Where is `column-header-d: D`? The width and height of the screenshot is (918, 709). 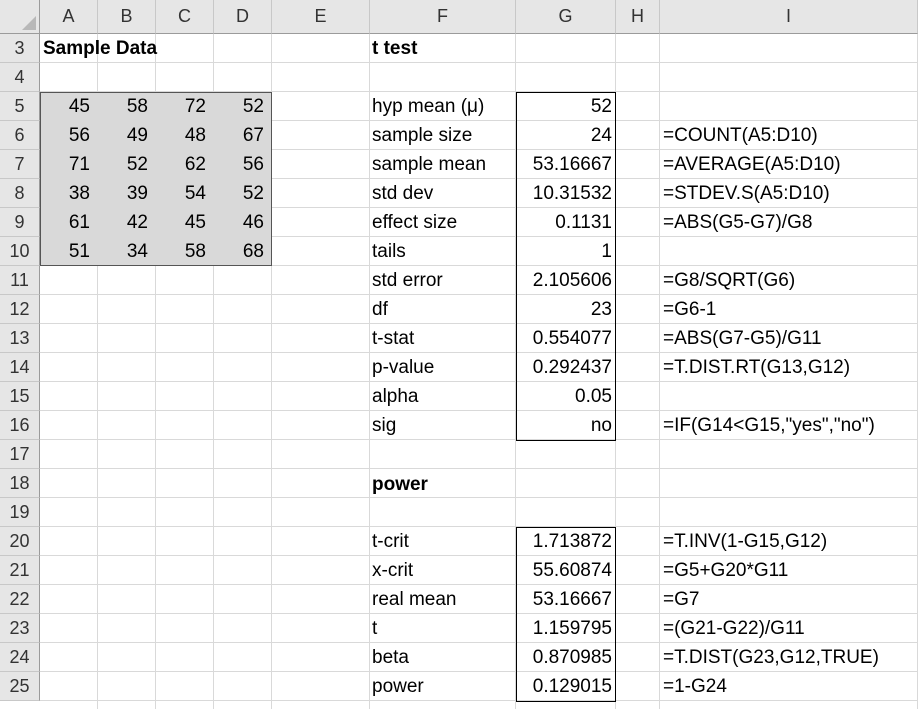 column-header-d: D is located at coordinates (243, 17).